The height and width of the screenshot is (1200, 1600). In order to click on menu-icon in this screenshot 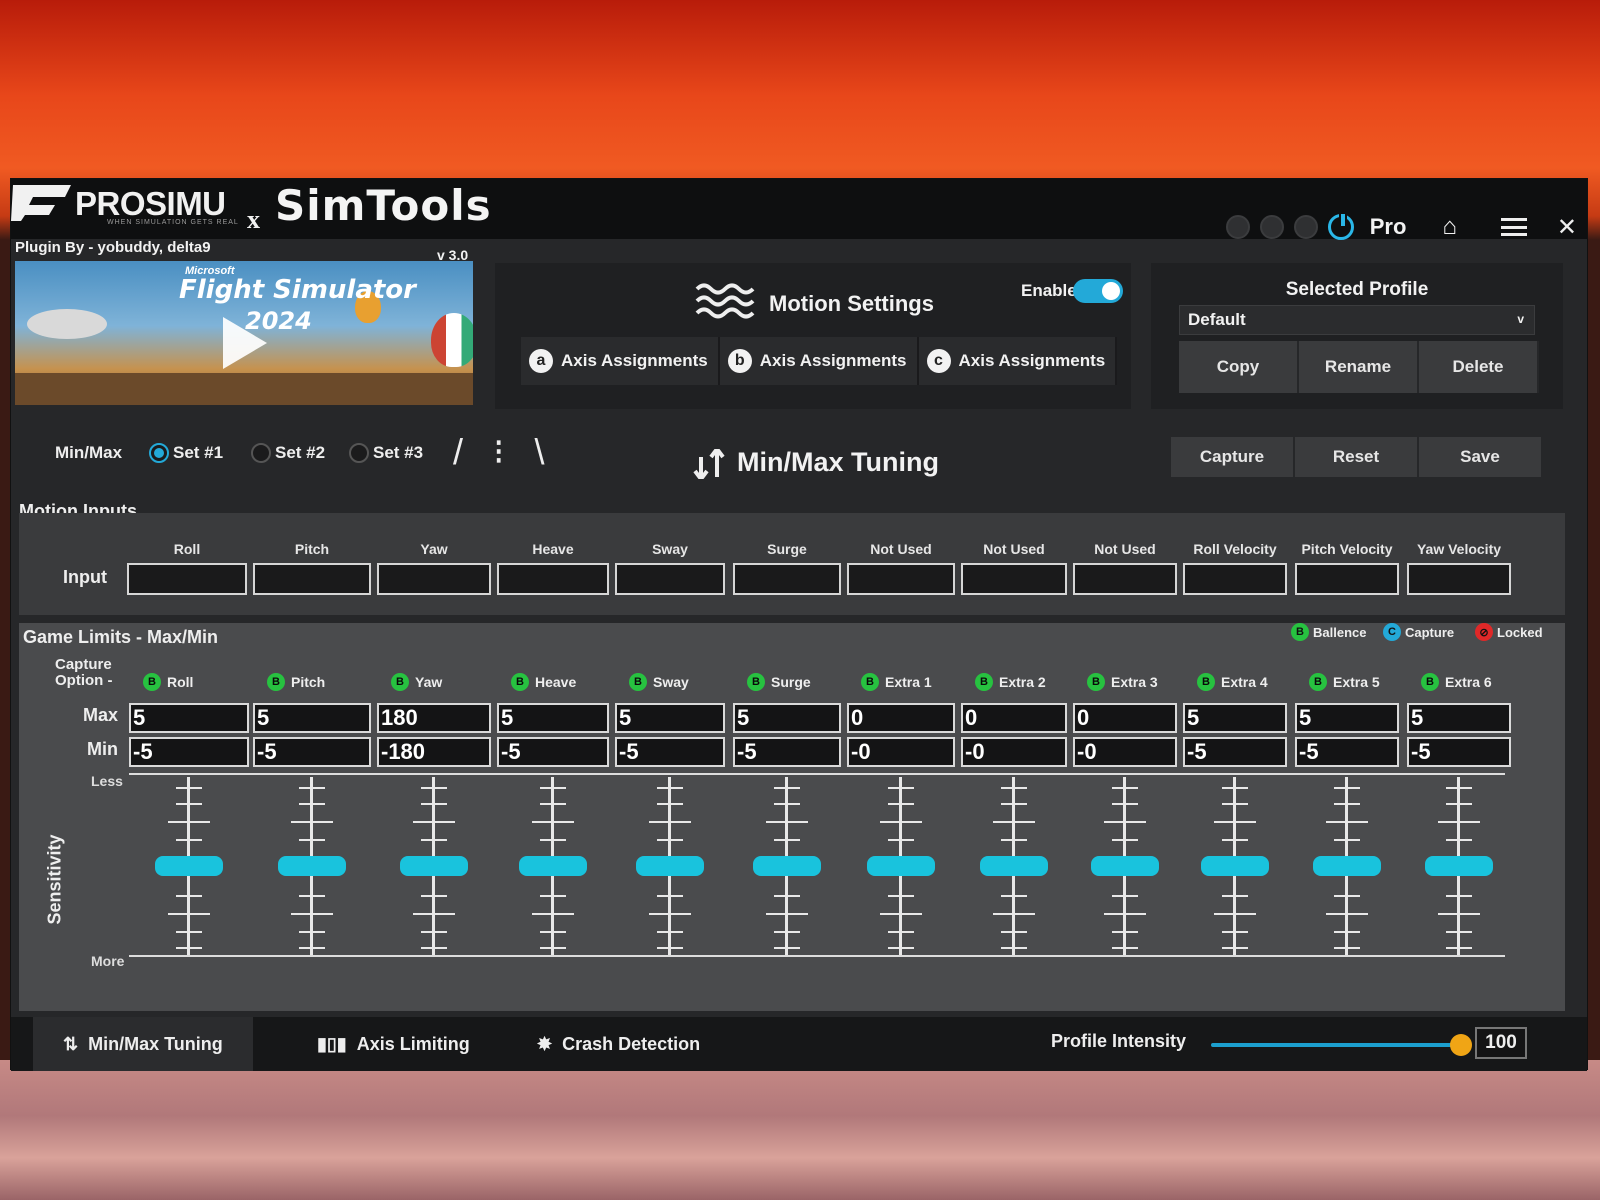, I will do `click(1513, 227)`.